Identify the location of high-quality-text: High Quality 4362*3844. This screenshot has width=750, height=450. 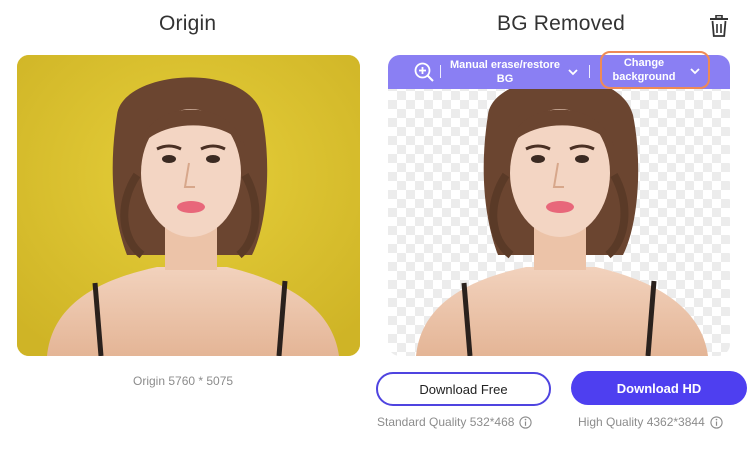
(641, 422).